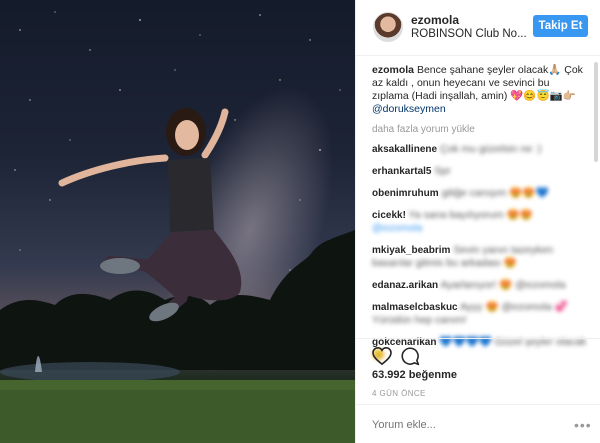 The image size is (600, 443). I want to click on comment-text: Çok mu güzelsin ne :), so click(490, 149).